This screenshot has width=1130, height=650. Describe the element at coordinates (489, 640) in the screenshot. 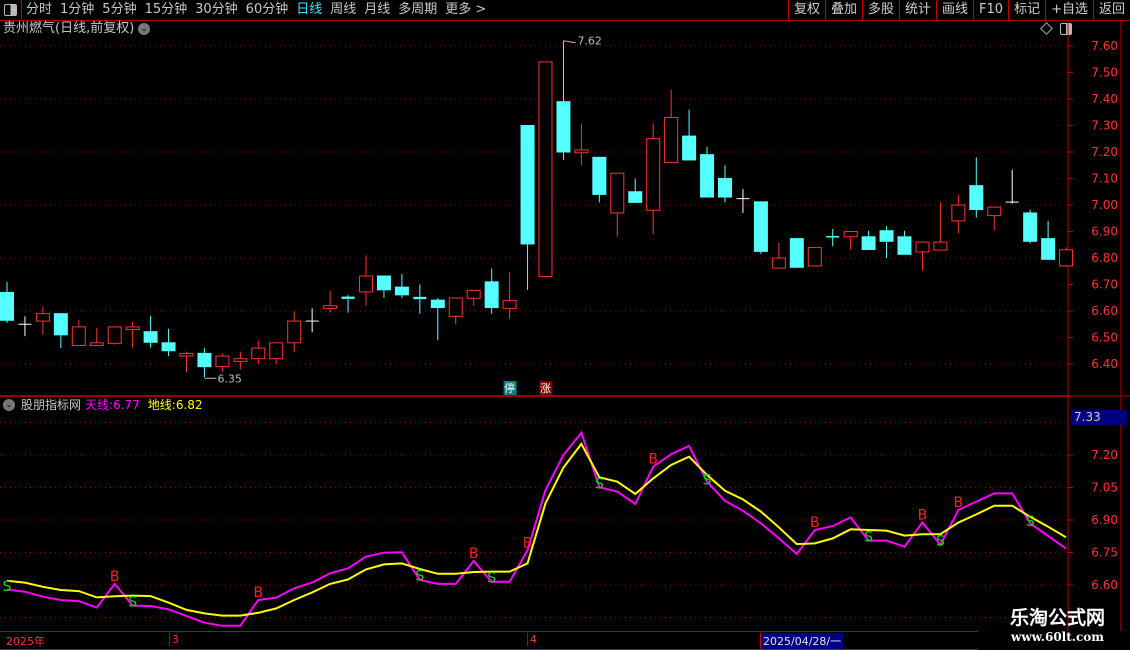

I see `date-axis: 2025年 3 4 2025/04/28/一` at that location.